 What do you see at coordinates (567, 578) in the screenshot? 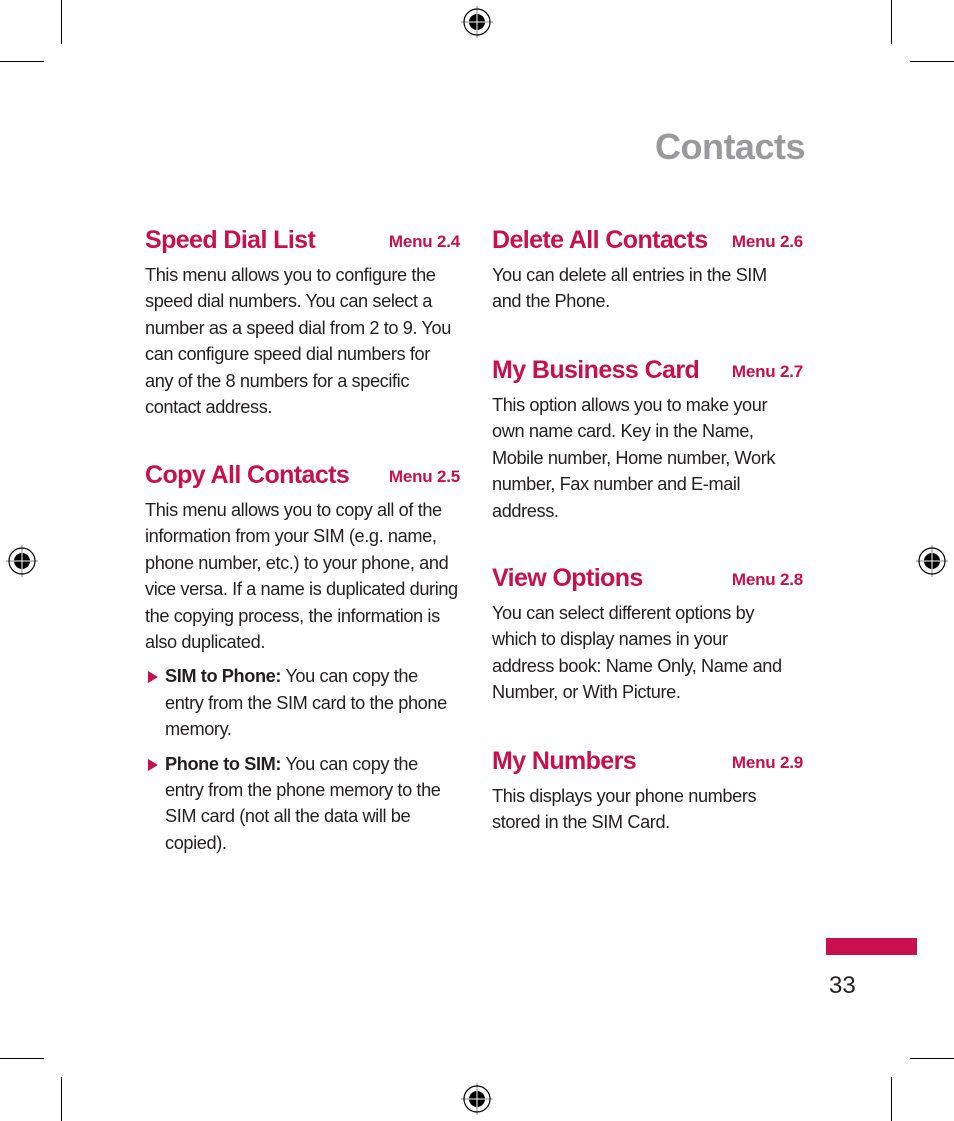
I see `heading-text: View Options` at bounding box center [567, 578].